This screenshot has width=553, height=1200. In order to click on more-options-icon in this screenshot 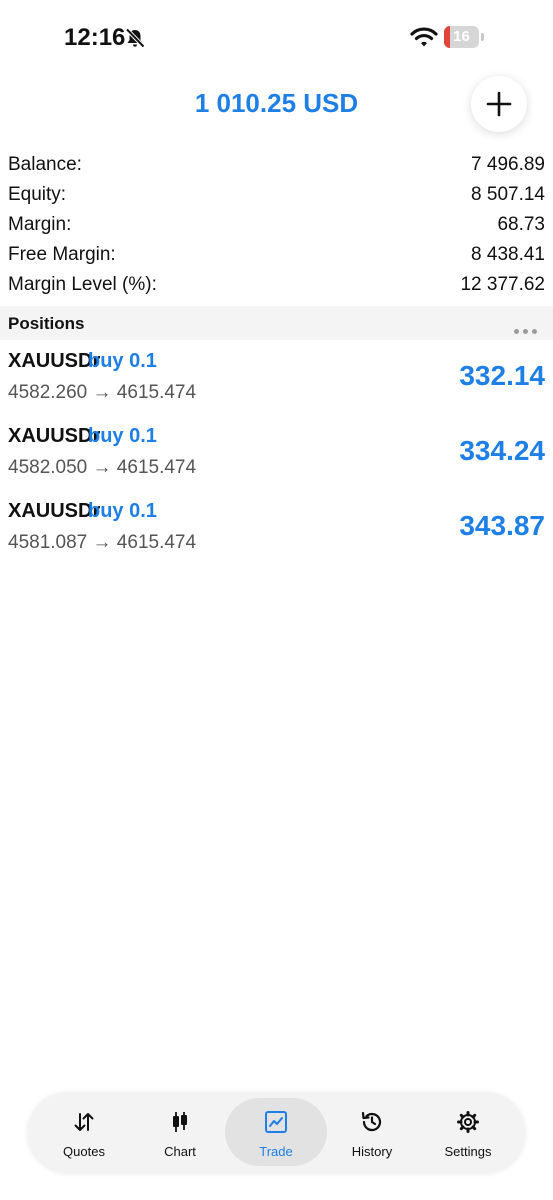, I will do `click(523, 330)`.